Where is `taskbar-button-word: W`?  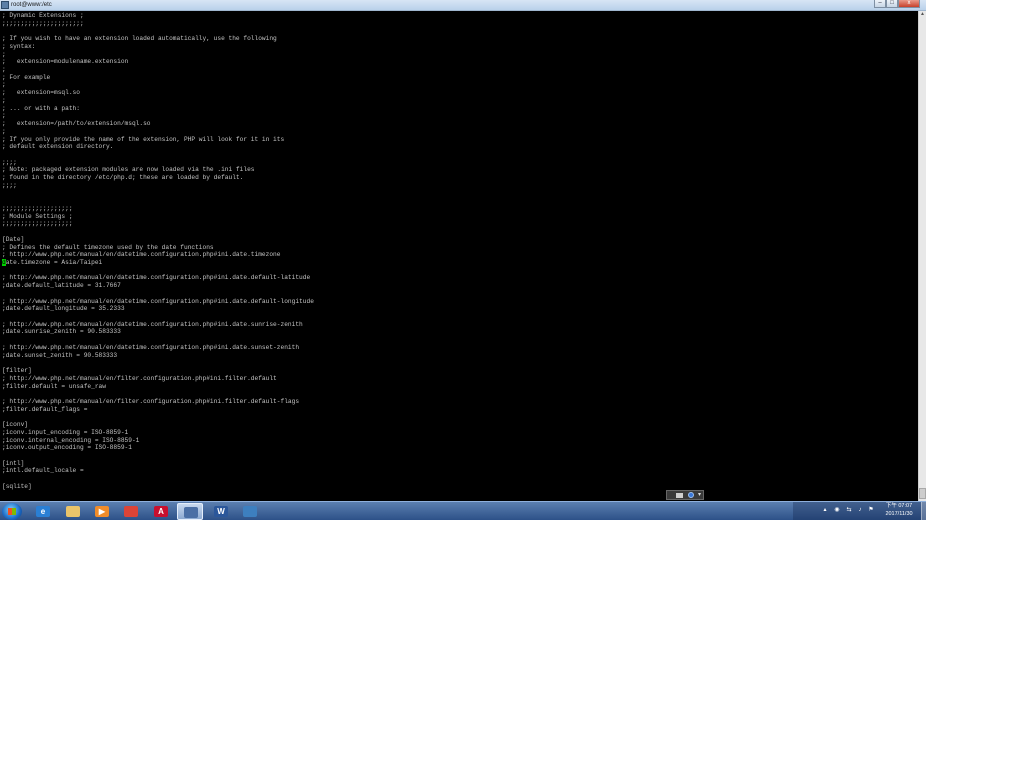
taskbar-button-word: W is located at coordinates (221, 511).